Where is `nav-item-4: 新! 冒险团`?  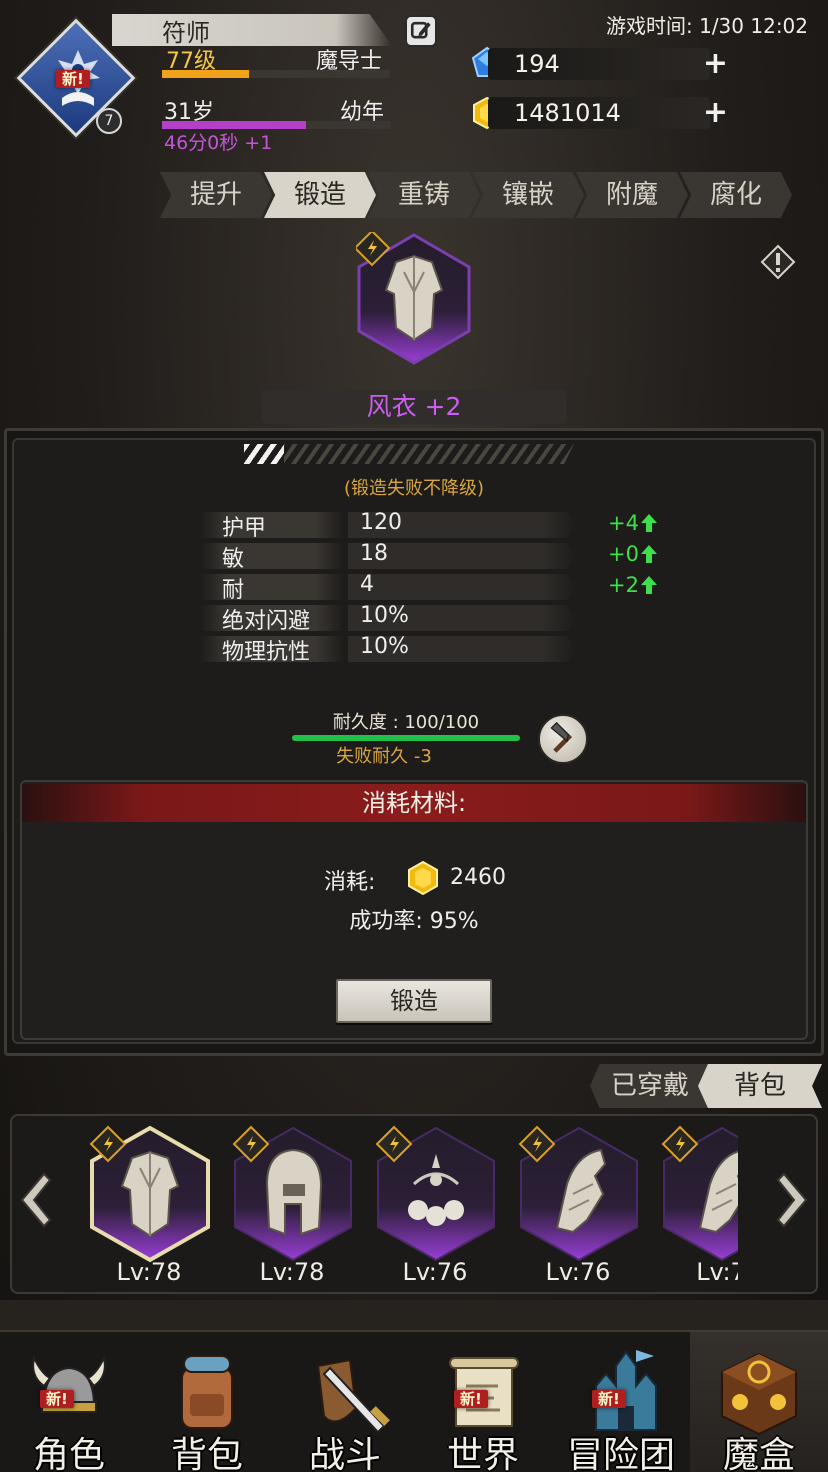
nav-item-4: 新! 冒险团 is located at coordinates (621, 1402).